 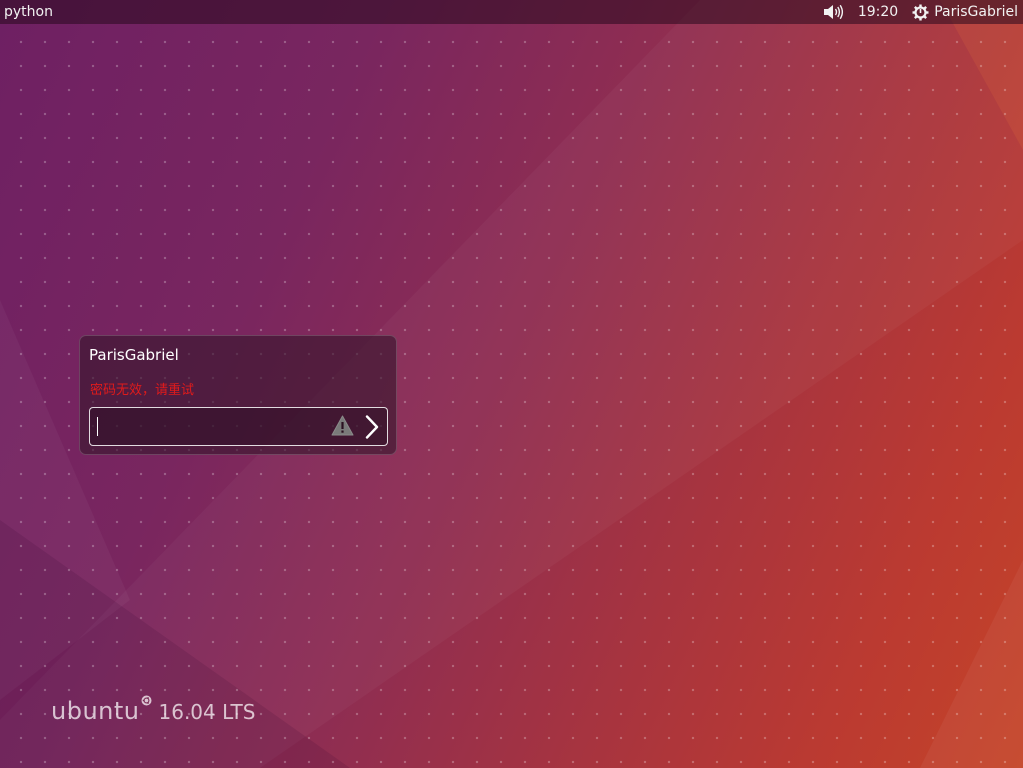 I want to click on chevron-right-icon, so click(x=372, y=427).